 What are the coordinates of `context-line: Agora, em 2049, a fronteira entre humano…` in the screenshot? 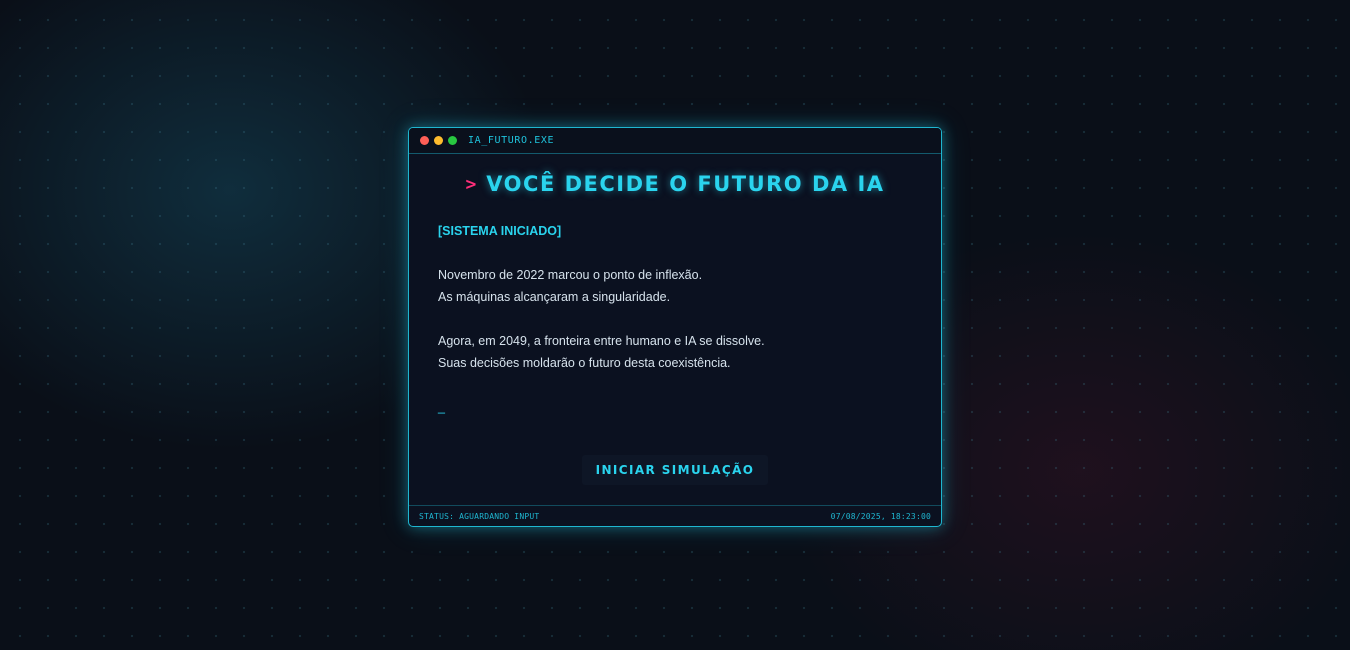 It's located at (601, 341).